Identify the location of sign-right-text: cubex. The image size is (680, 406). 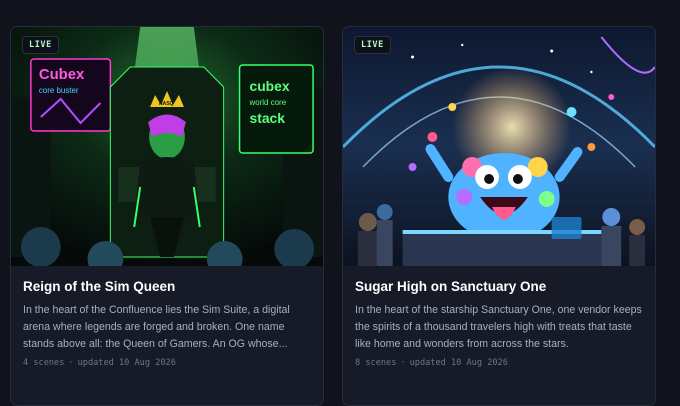
(269, 86).